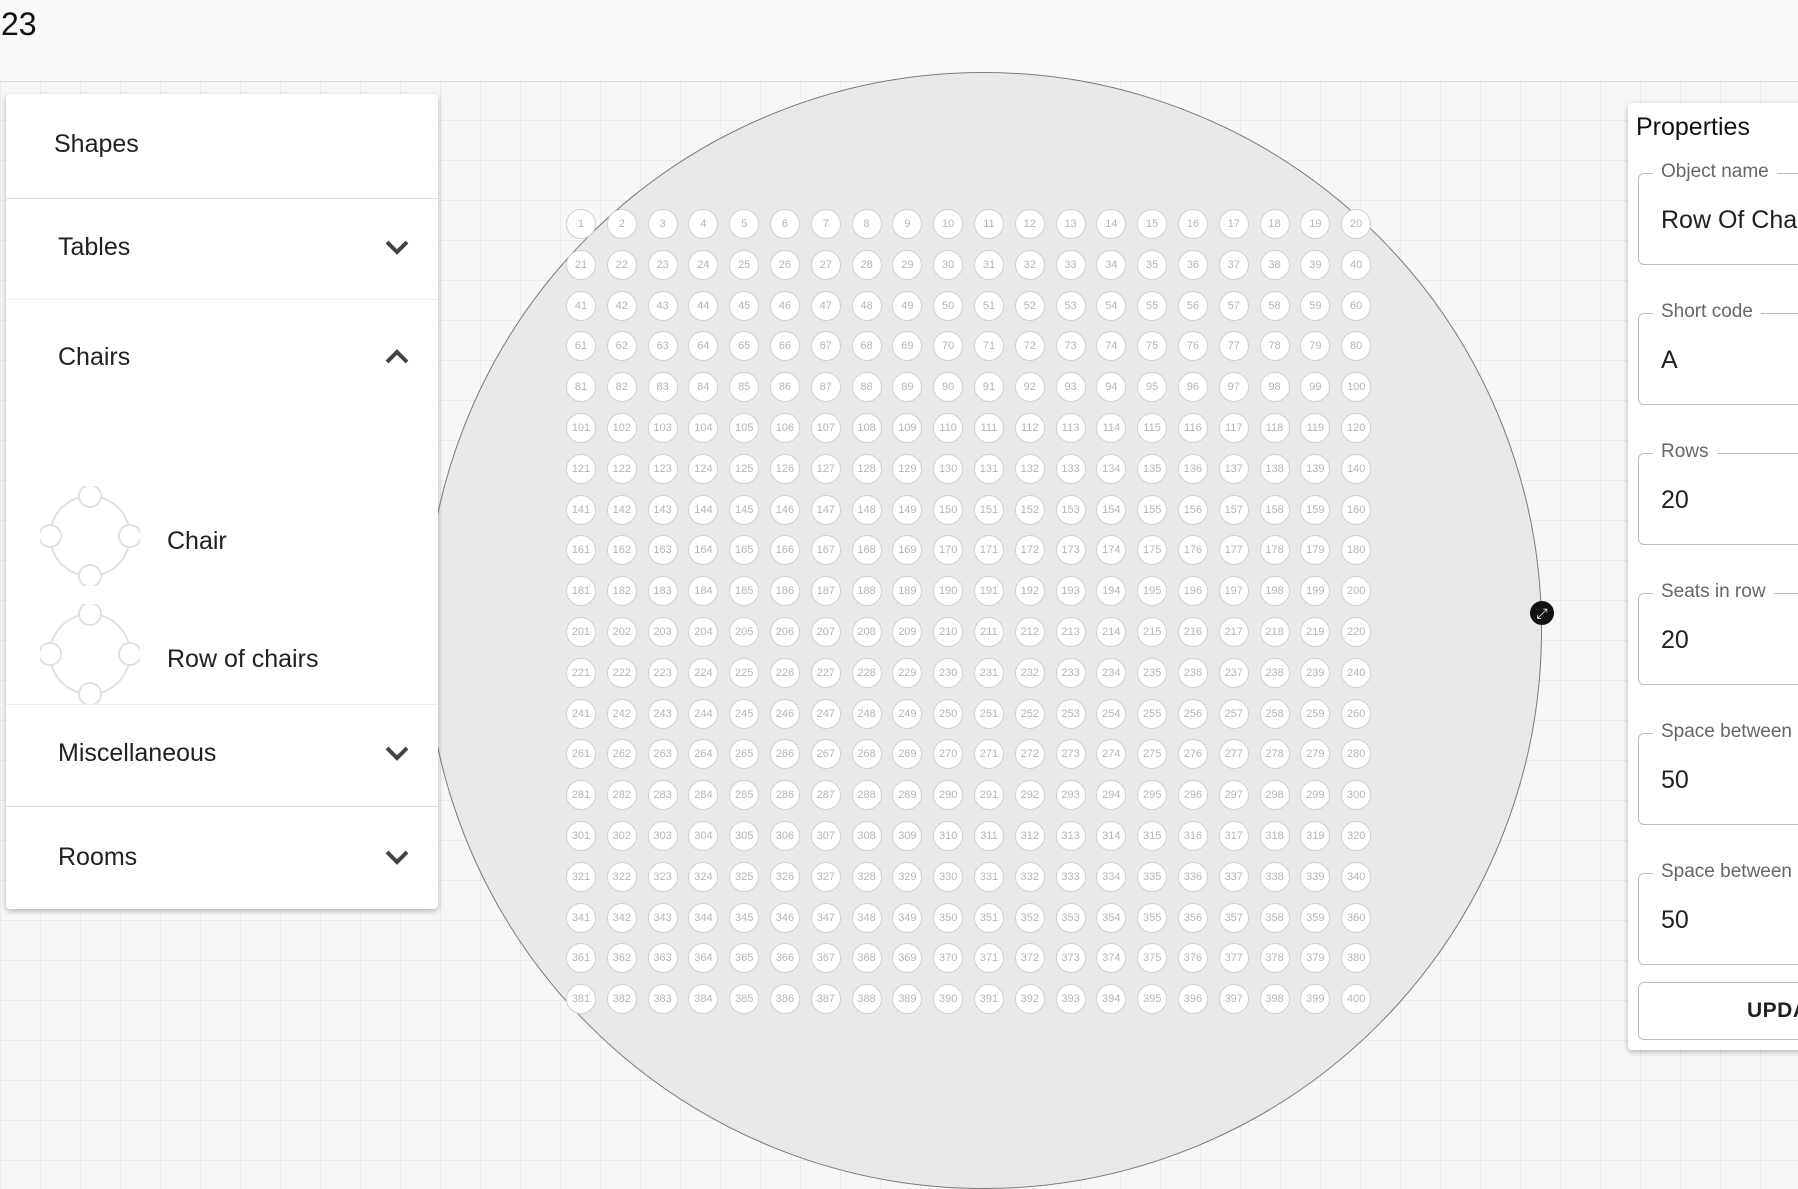  What do you see at coordinates (1152, 876) in the screenshot?
I see `seat: 335` at bounding box center [1152, 876].